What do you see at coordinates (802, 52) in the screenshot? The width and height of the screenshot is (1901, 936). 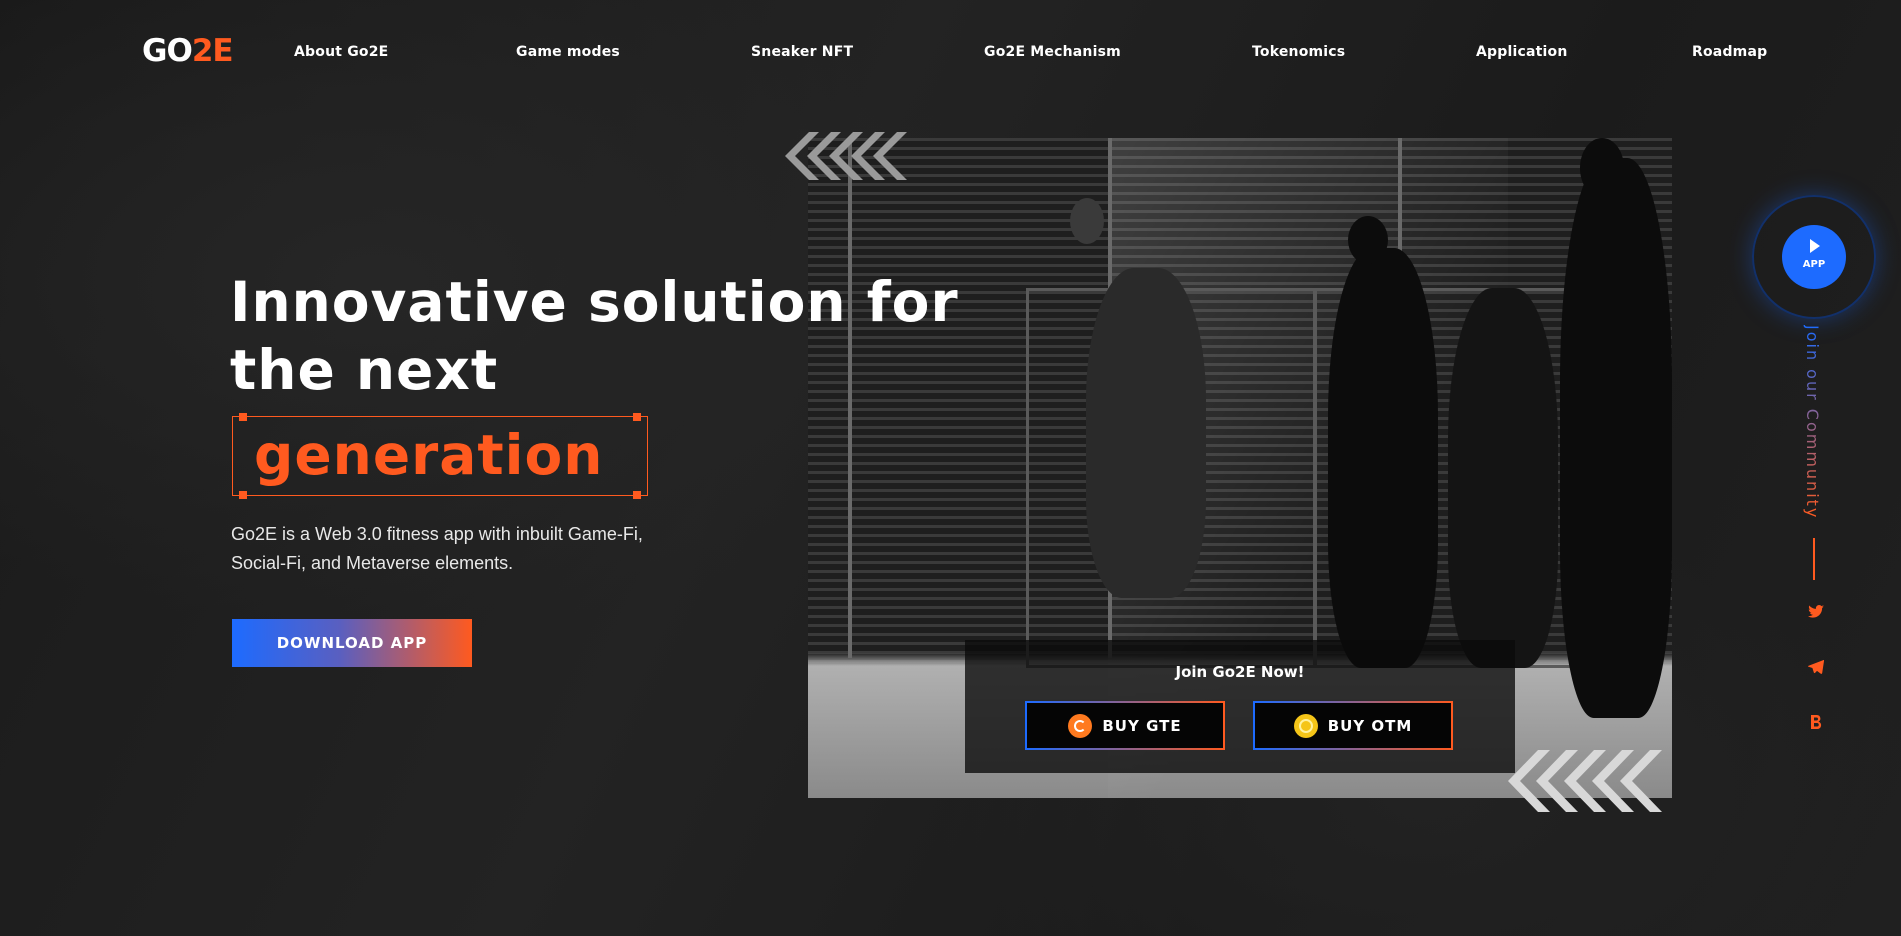 I see `nav-sneaker-nft: Sneaker NFT` at bounding box center [802, 52].